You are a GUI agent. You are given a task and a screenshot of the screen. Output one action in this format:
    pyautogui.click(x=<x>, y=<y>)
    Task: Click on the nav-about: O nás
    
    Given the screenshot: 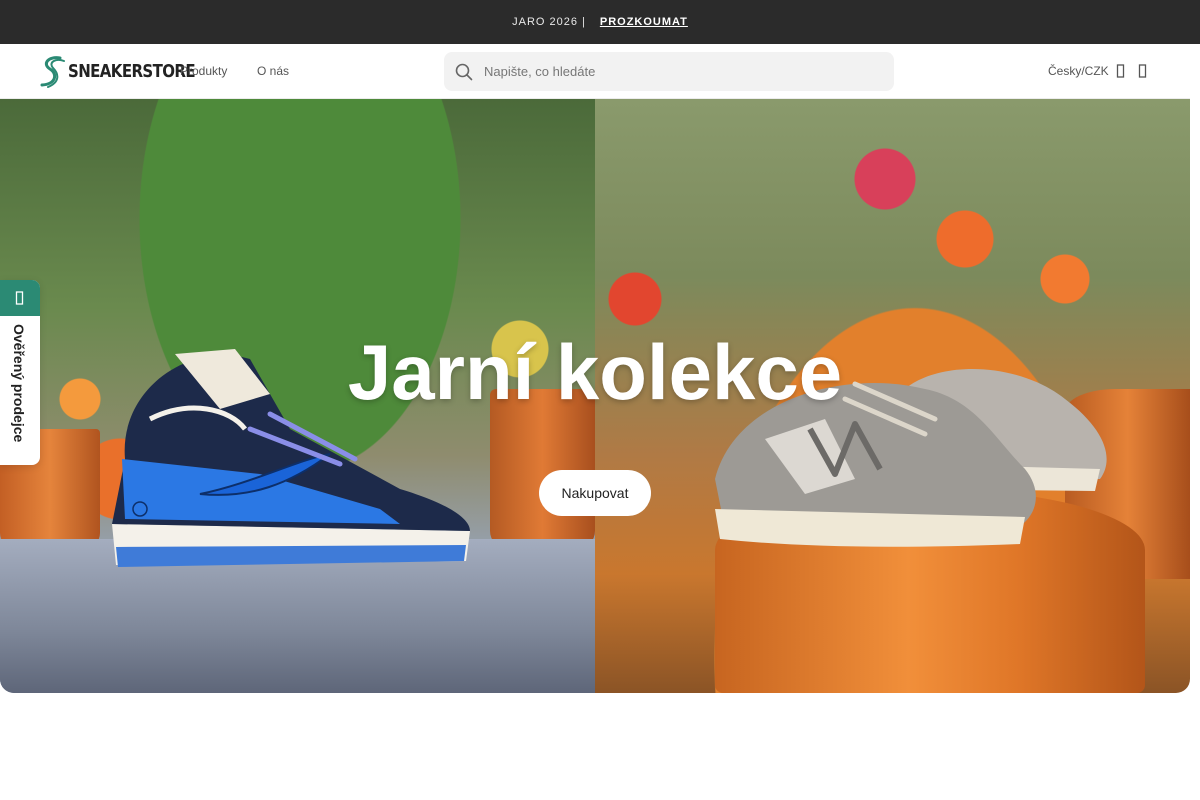 What is the action you would take?
    pyautogui.click(x=273, y=71)
    